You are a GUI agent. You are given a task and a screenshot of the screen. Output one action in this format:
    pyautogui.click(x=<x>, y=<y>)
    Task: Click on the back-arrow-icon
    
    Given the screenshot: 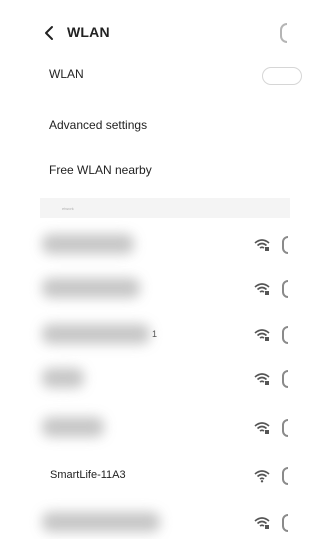 What is the action you would take?
    pyautogui.click(x=49, y=33)
    